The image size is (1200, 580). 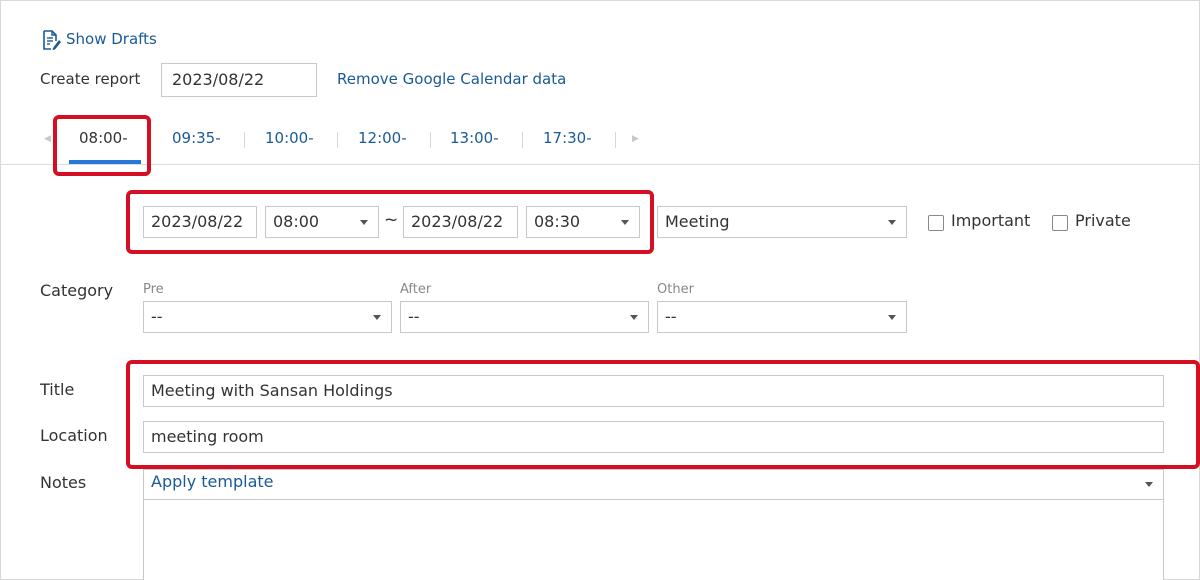 I want to click on private-label: Private, so click(x=1103, y=220).